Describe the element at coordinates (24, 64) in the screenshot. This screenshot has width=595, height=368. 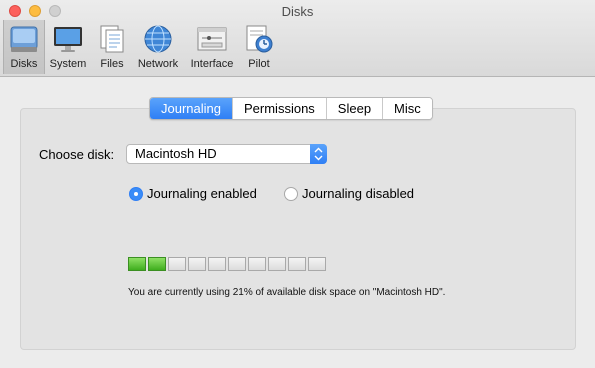
I see `toolbar-label: Disks` at that location.